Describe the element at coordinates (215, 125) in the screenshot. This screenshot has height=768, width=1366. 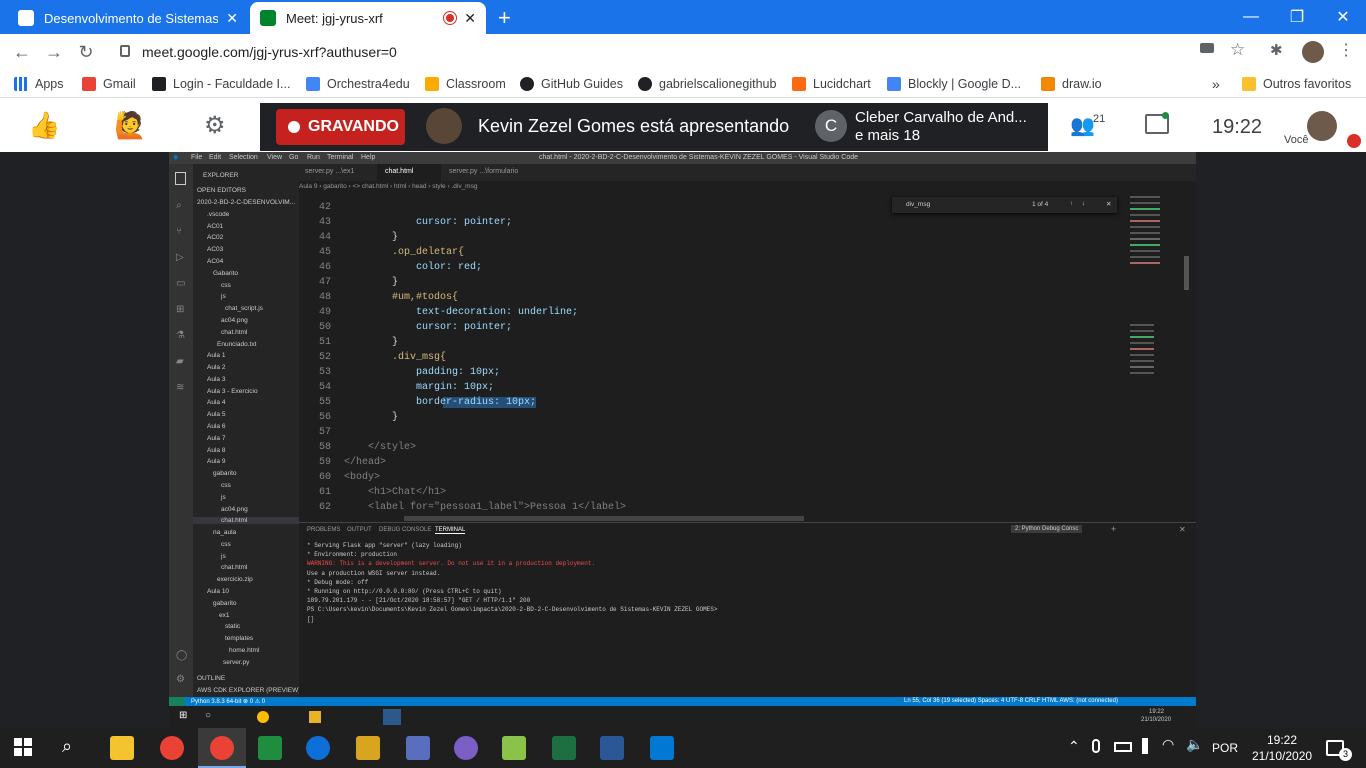
I see `settings-icon: ⚙` at that location.